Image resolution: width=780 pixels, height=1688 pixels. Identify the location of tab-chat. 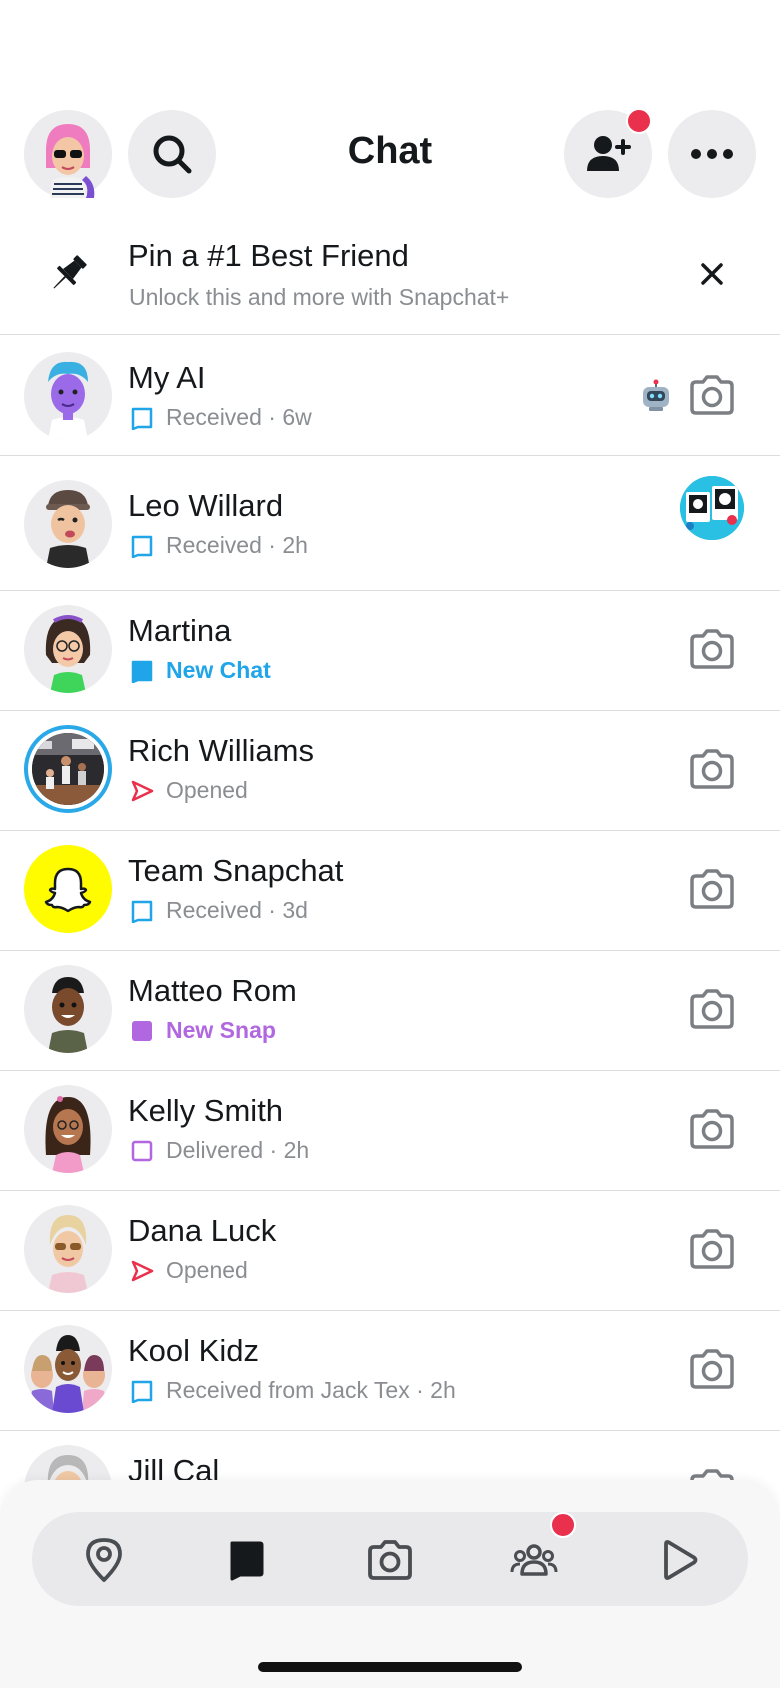
(246, 1560).